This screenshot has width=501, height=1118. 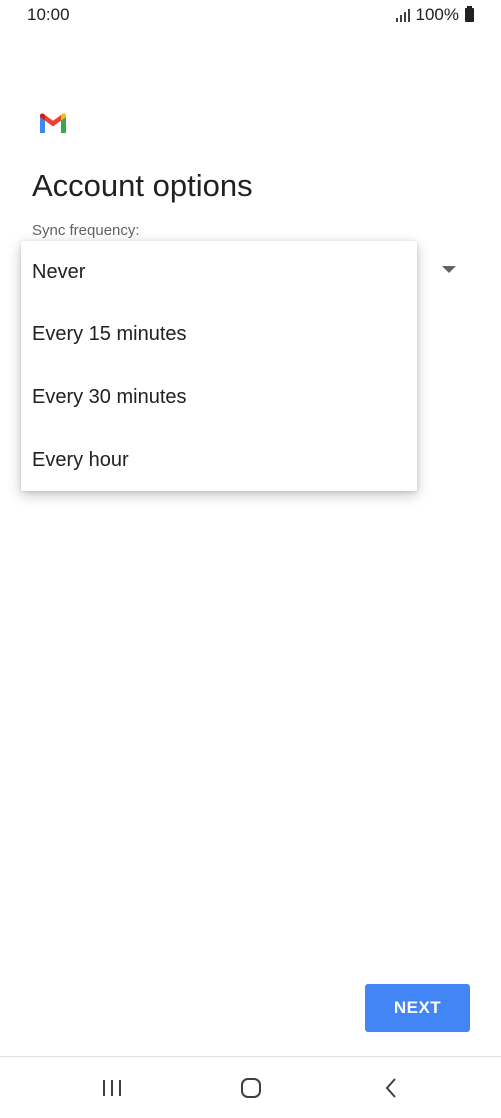 What do you see at coordinates (142, 185) in the screenshot?
I see `page-title: Account options` at bounding box center [142, 185].